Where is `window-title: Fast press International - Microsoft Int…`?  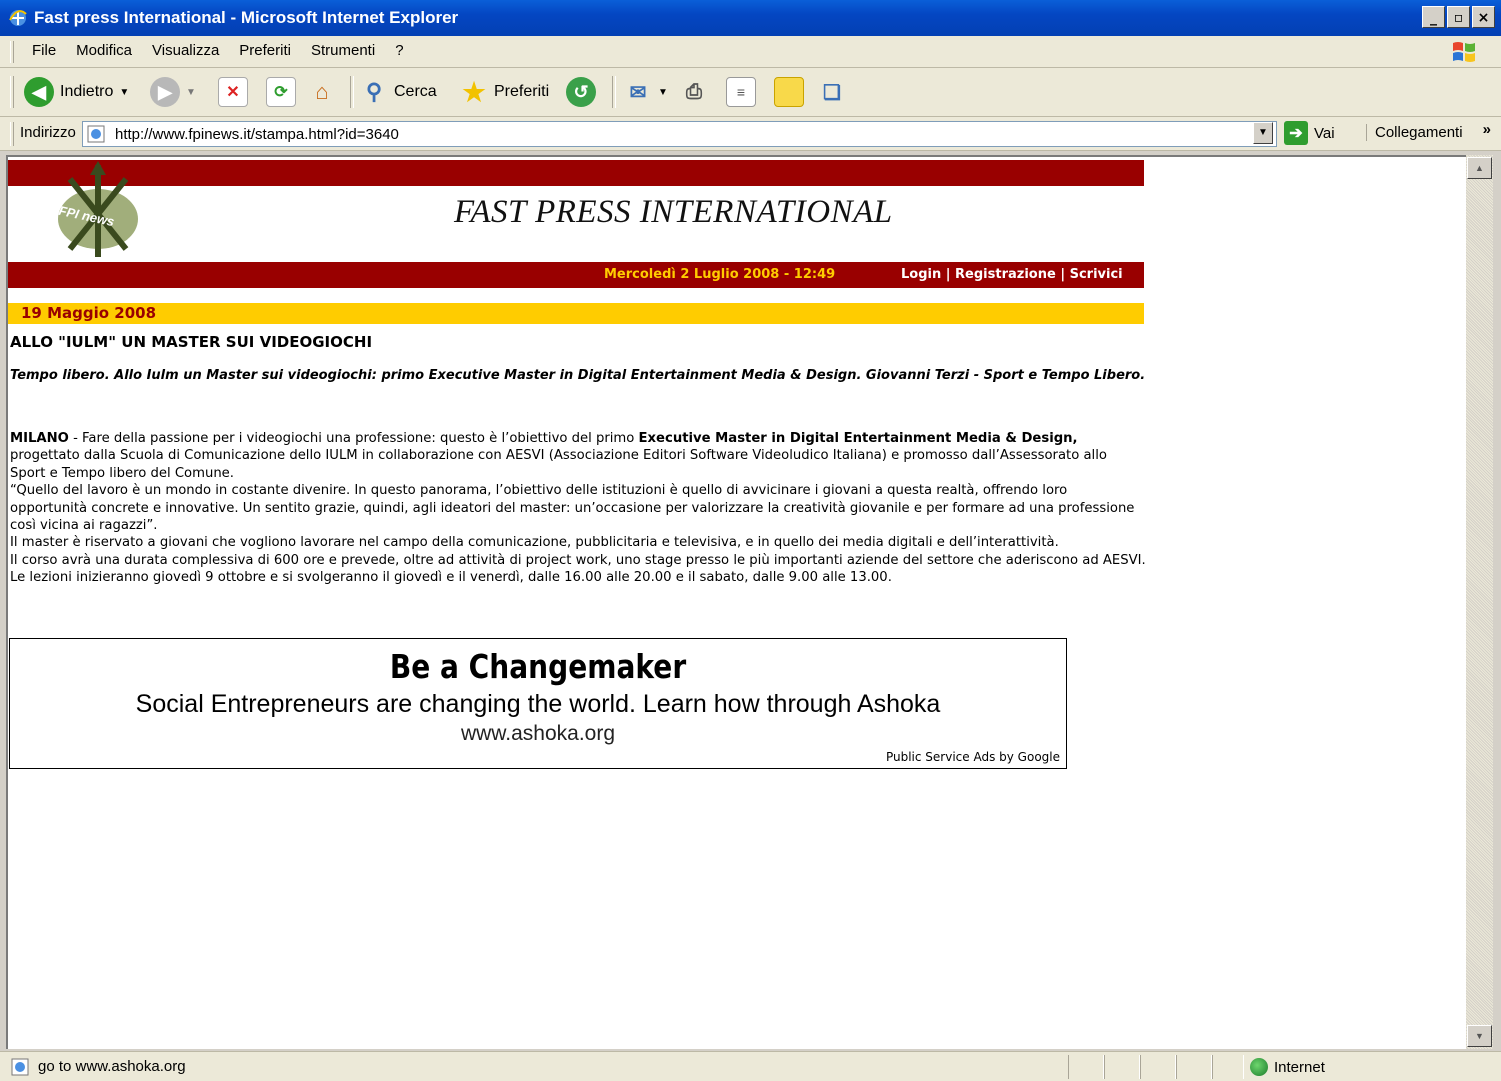 window-title: Fast press International - Microsoft Int… is located at coordinates (246, 17).